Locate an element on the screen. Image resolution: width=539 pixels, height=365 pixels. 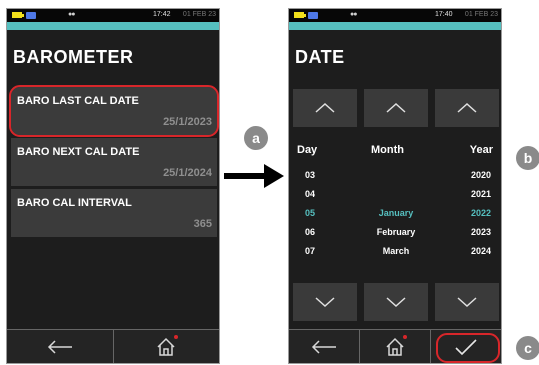
year-option-selected: 2022 is located at coordinates (481, 213).